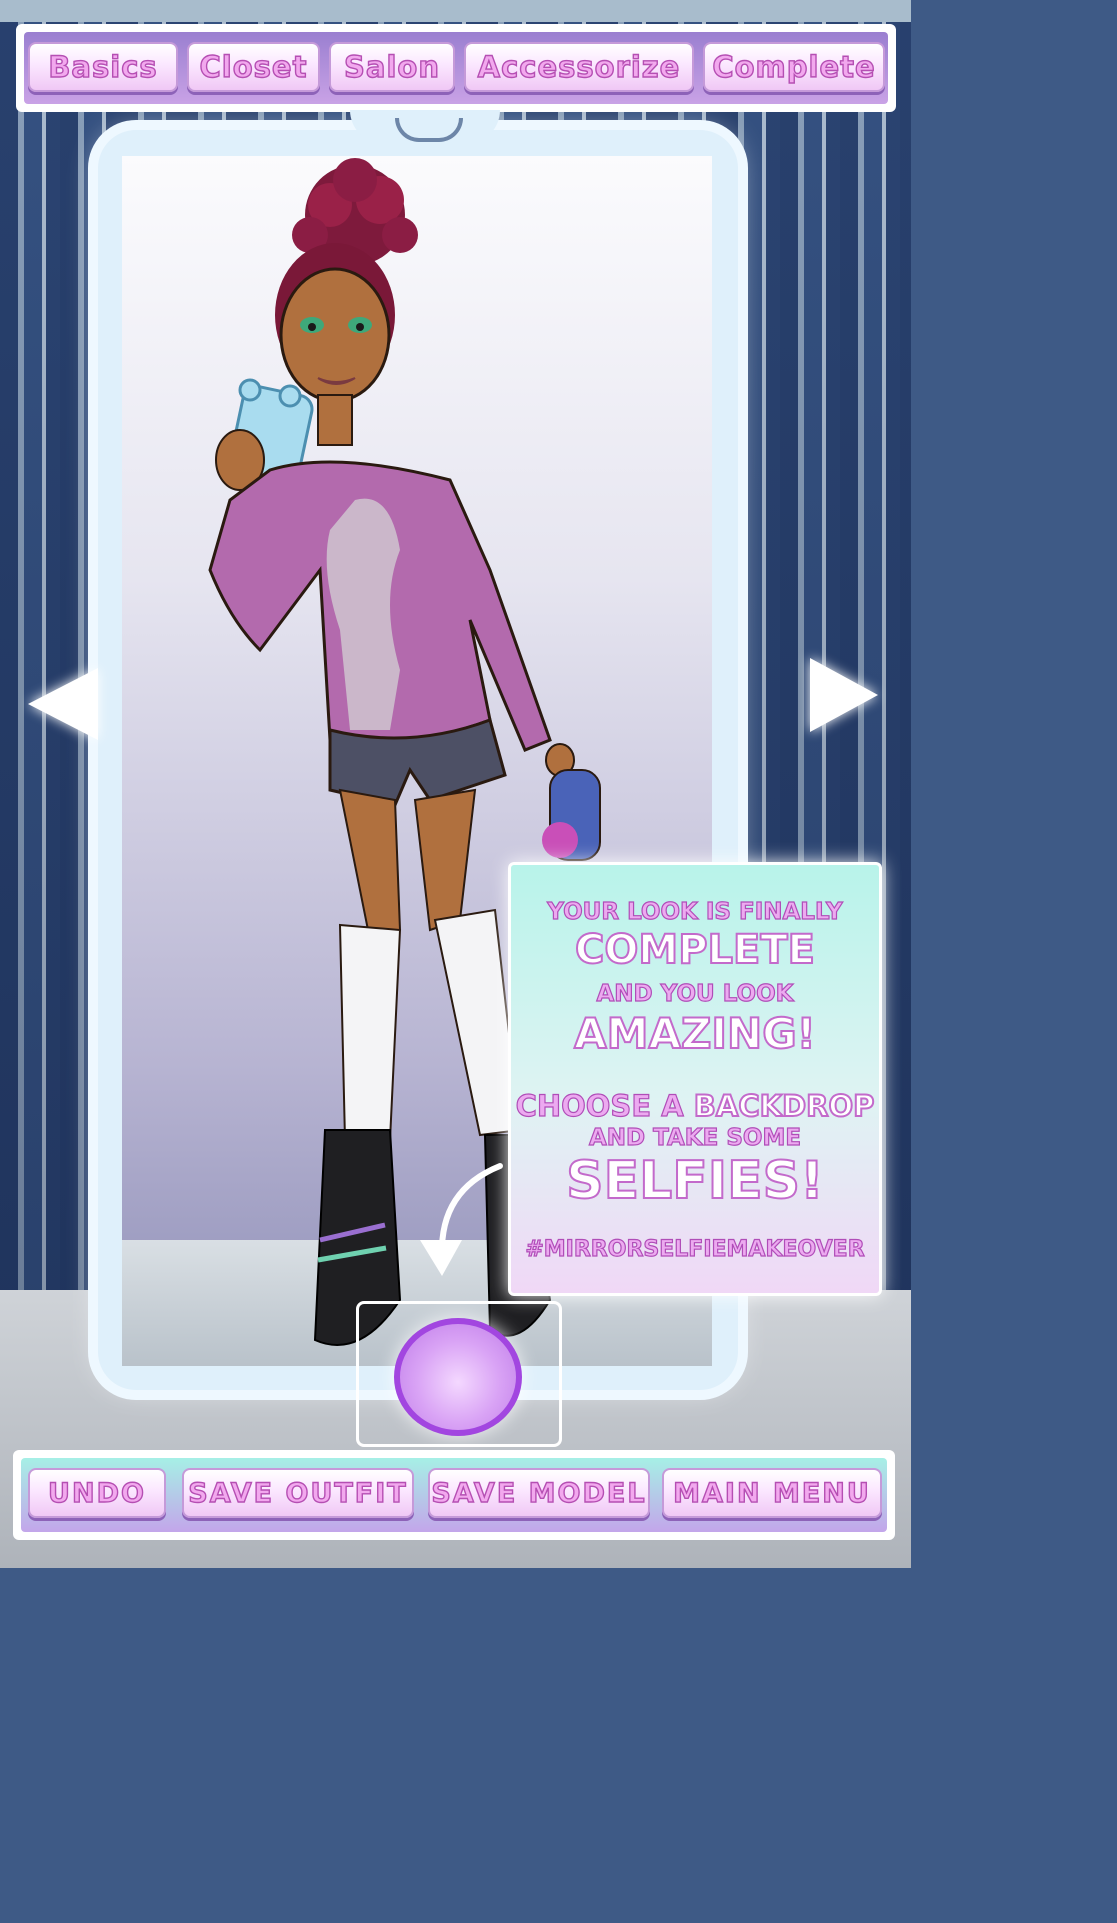 Image resolution: width=1117 pixels, height=1923 pixels. I want to click on message-line-1: YOUR LOOK IS FINALLY, so click(695, 911).